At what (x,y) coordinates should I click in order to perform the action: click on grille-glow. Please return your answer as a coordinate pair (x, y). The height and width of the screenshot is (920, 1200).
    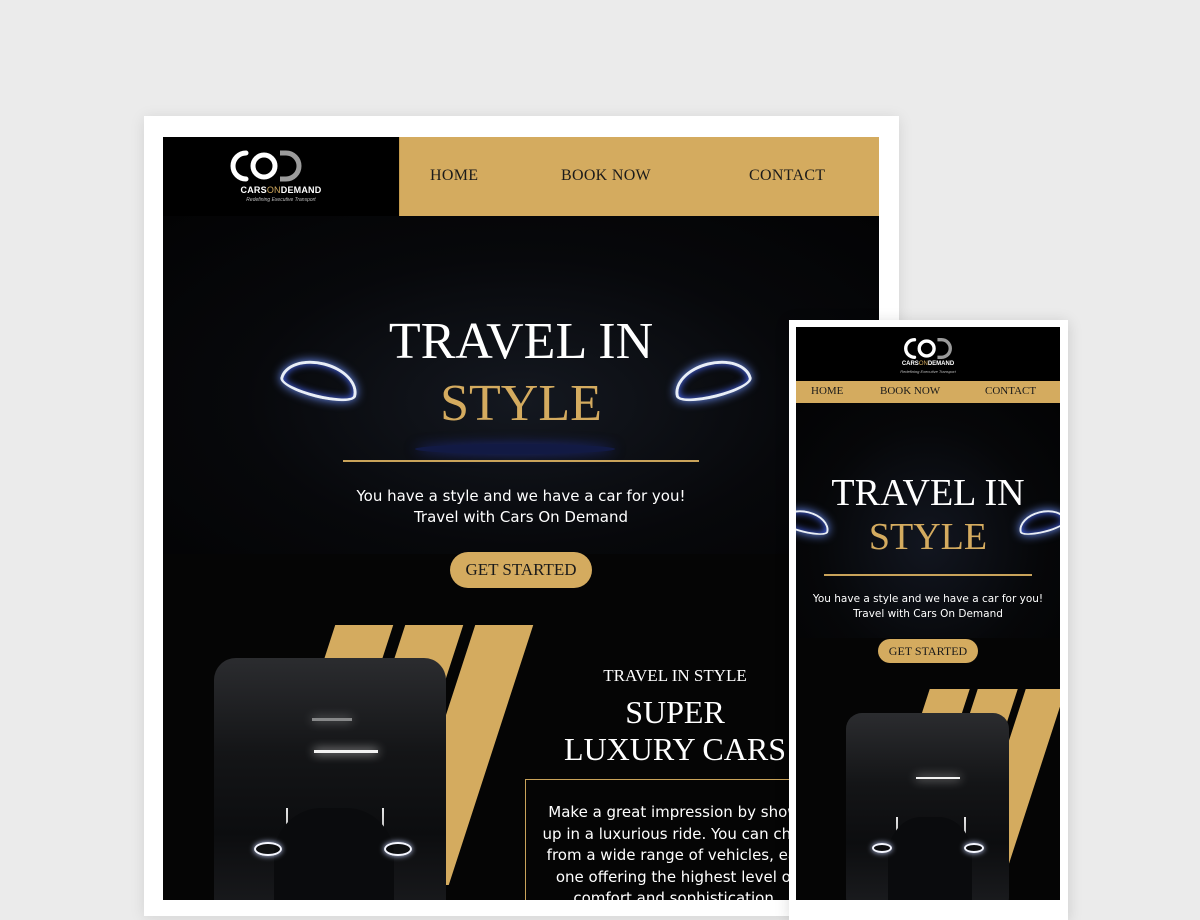
    Looking at the image, I should click on (515, 449).